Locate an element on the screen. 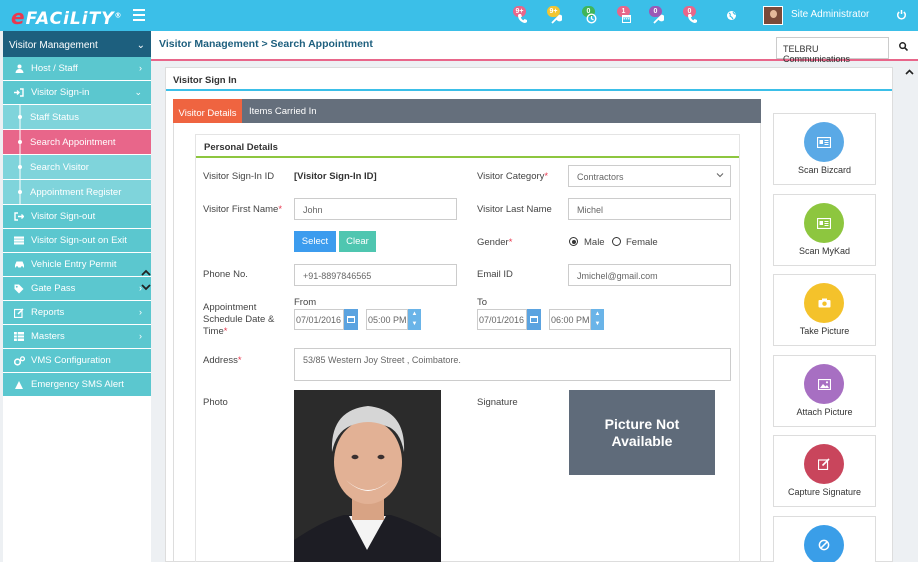  first-name-label: Visitor First Name* is located at coordinates (243, 209).